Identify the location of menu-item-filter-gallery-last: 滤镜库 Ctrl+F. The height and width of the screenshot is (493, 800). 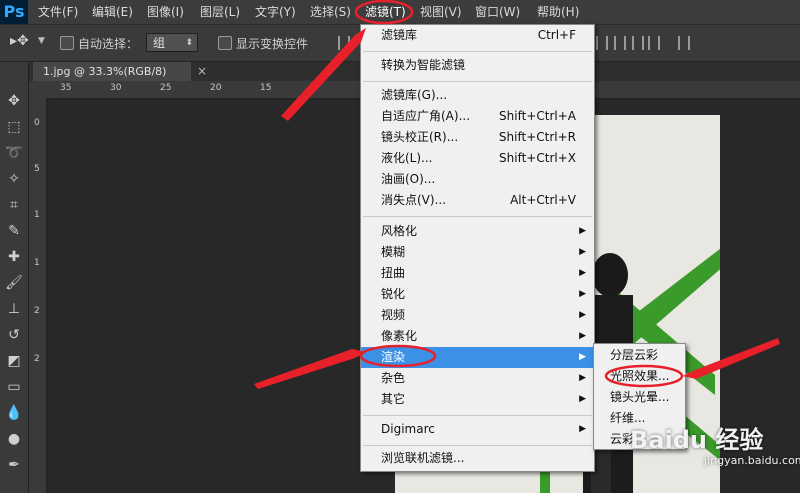
(477, 35).